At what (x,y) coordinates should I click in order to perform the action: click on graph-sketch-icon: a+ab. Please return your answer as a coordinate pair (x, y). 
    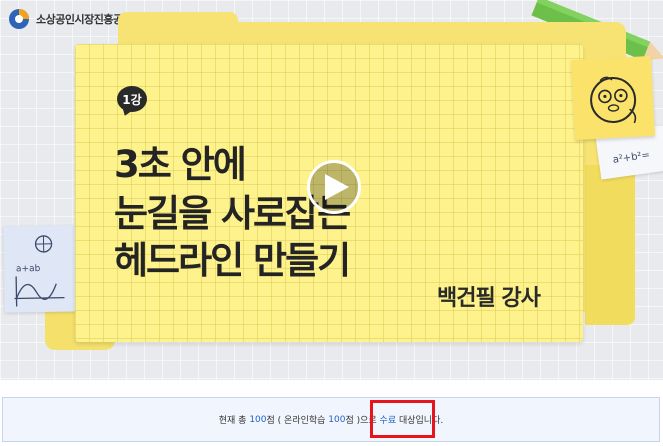
    Looking at the image, I should click on (39, 271).